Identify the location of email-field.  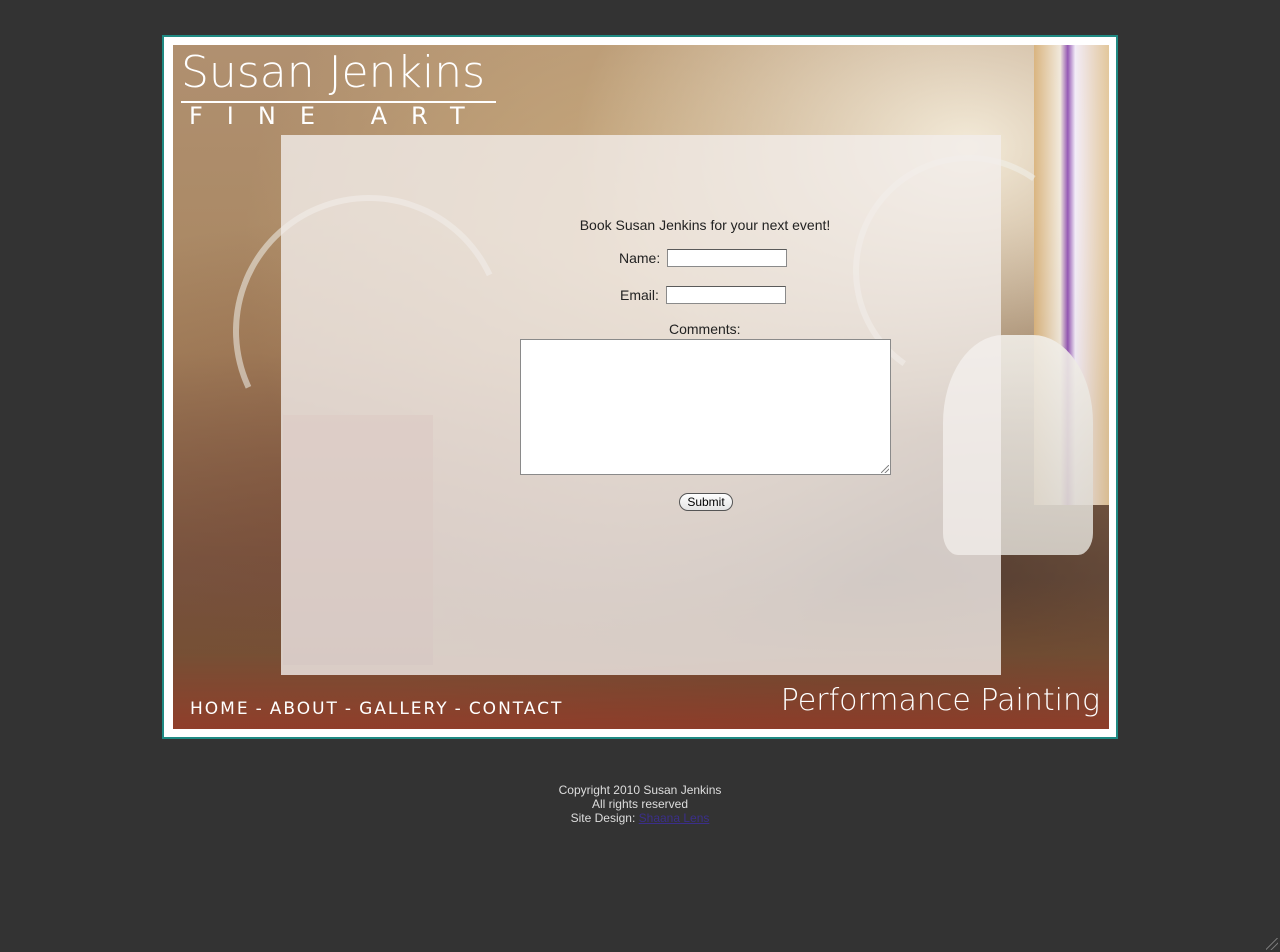
(726, 295).